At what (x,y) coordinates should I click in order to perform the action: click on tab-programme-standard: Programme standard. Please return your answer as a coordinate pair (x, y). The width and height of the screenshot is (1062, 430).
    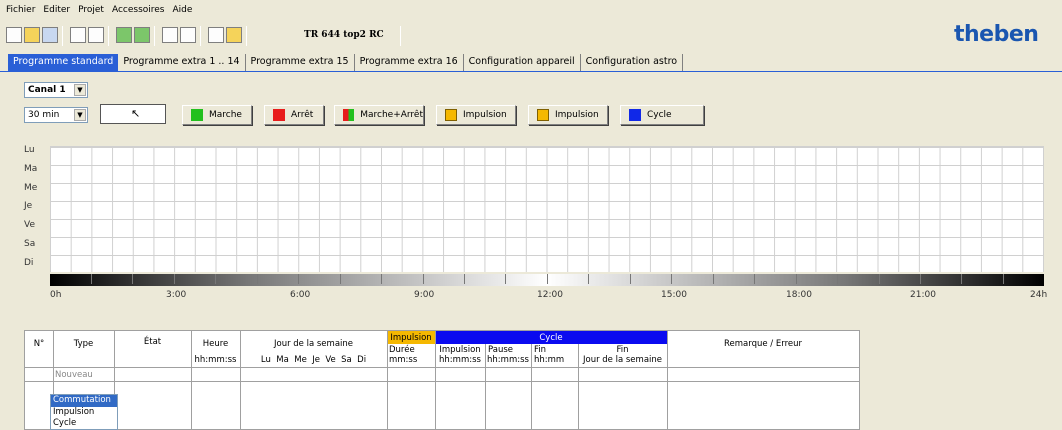
    Looking at the image, I should click on (63, 62).